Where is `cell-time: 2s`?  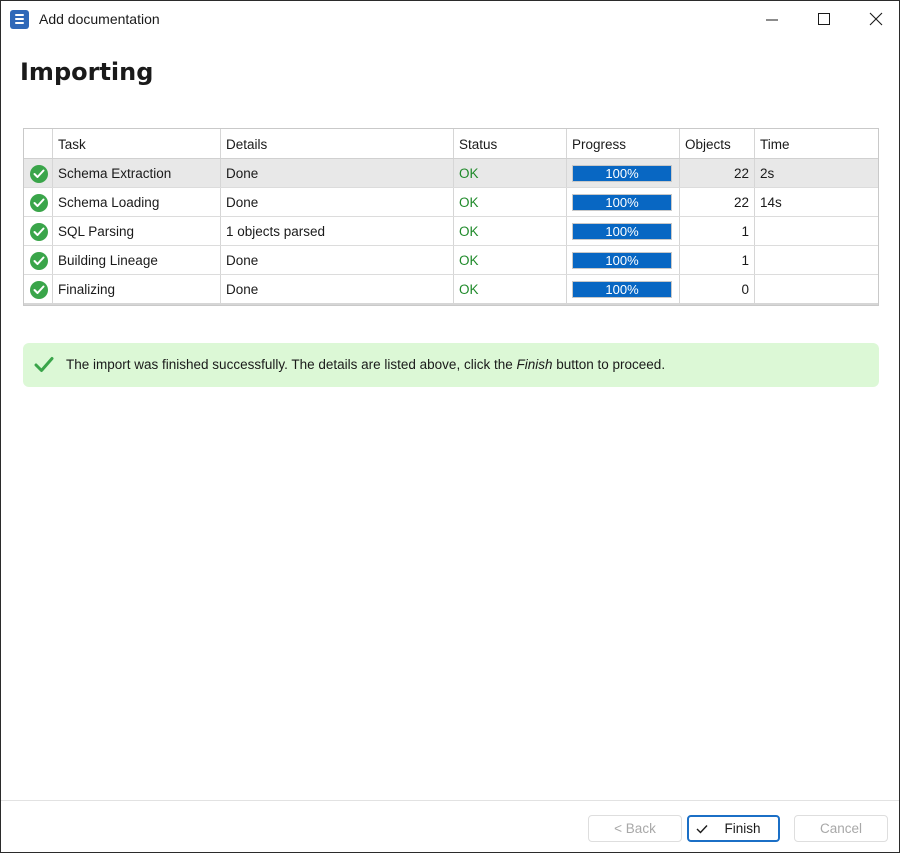 cell-time: 2s is located at coordinates (816, 173).